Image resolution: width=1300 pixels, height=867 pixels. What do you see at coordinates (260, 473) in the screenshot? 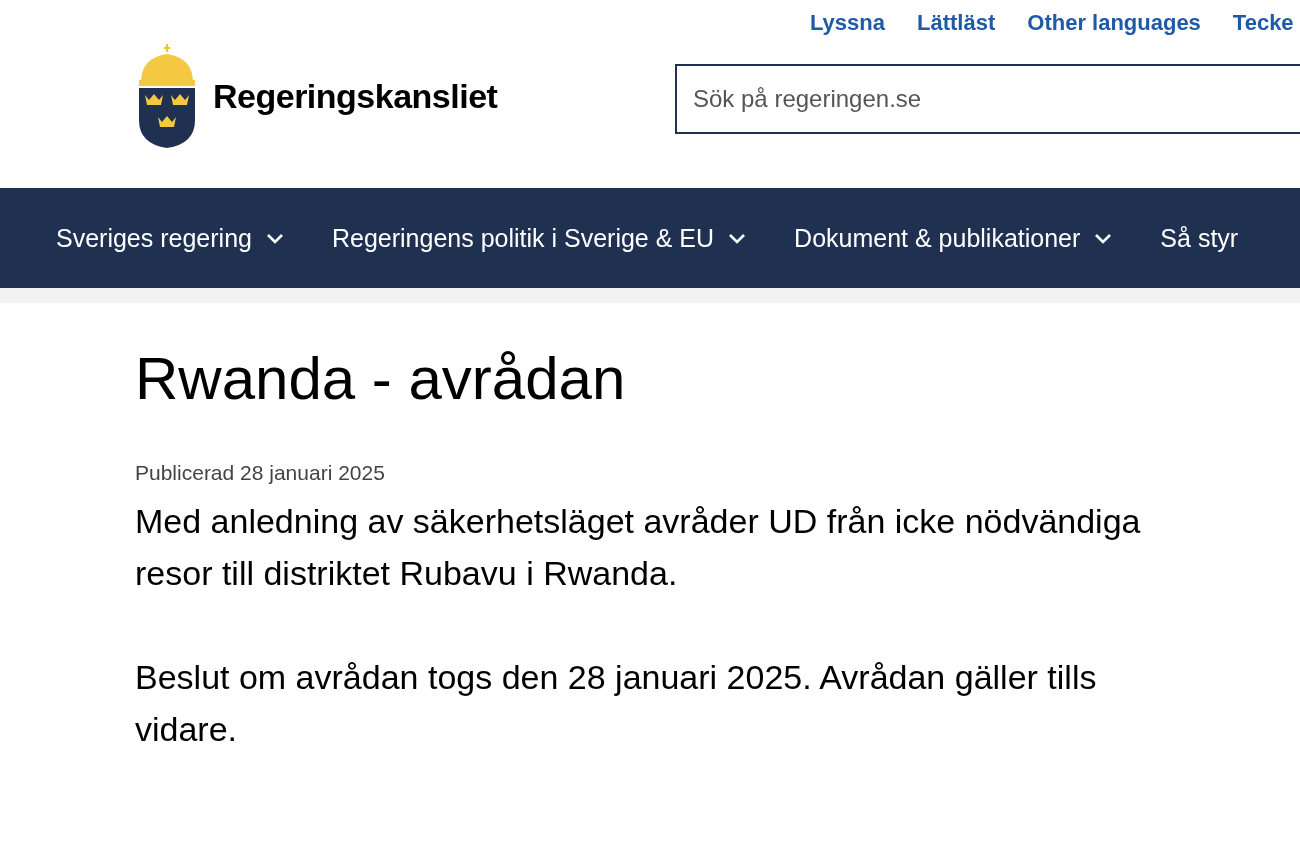
I see `publish-date: Publicerad 28 januari 2025` at bounding box center [260, 473].